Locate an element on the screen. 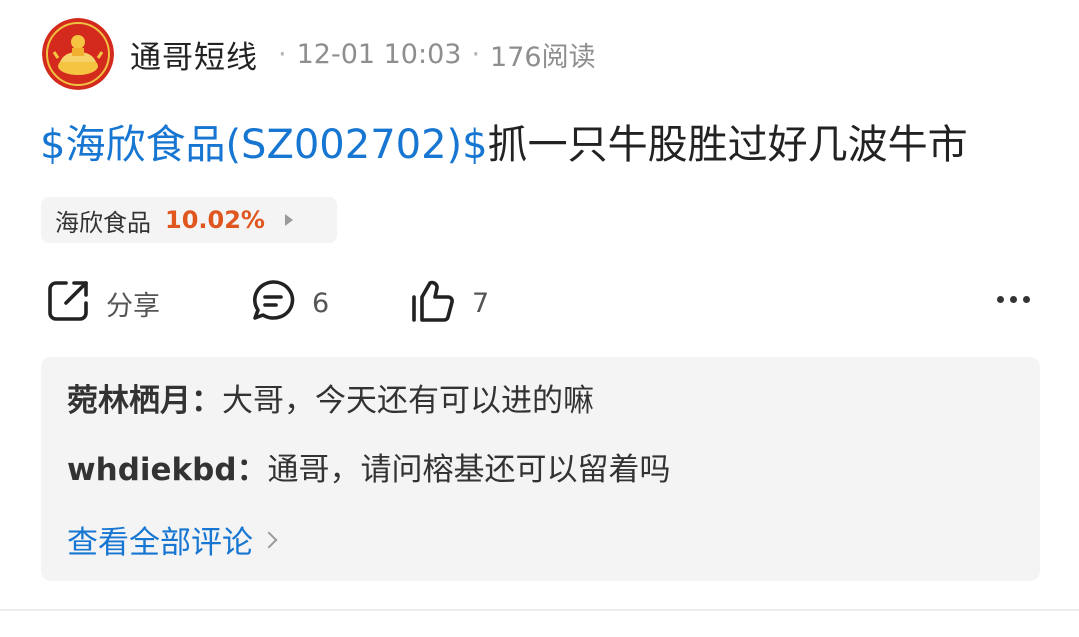 Image resolution: width=1079 pixels, height=637 pixels. like-count: 7 is located at coordinates (481, 303).